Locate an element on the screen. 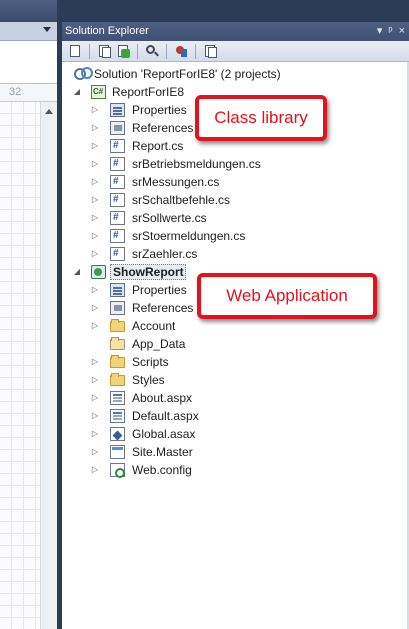  tree-item-label: References is located at coordinates (163, 308).